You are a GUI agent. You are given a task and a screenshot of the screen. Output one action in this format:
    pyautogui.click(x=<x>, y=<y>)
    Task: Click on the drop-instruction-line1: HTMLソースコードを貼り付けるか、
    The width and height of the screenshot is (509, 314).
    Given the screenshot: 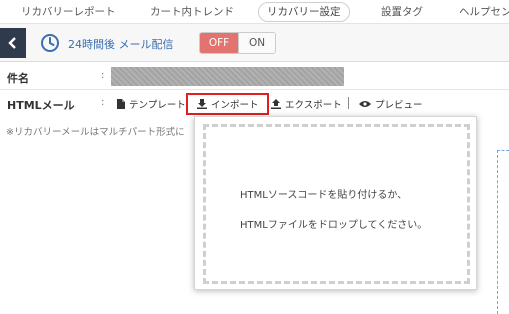 What is the action you would take?
    pyautogui.click(x=324, y=195)
    